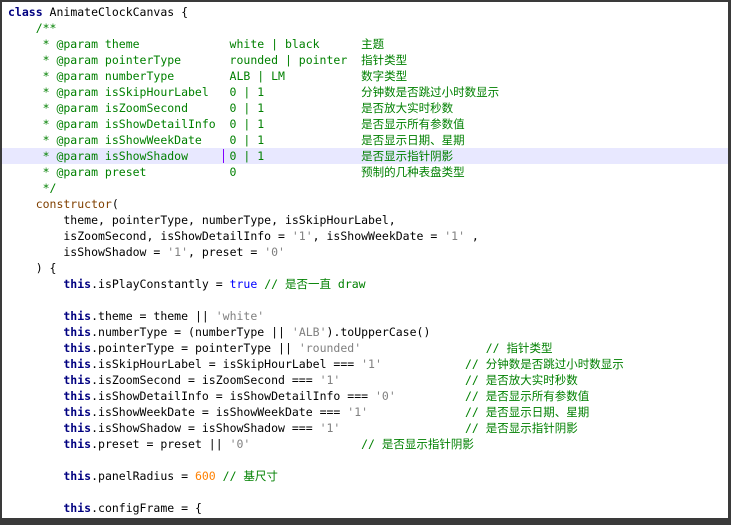  What do you see at coordinates (365, 268) in the screenshot?
I see `code-line: ) {` at bounding box center [365, 268].